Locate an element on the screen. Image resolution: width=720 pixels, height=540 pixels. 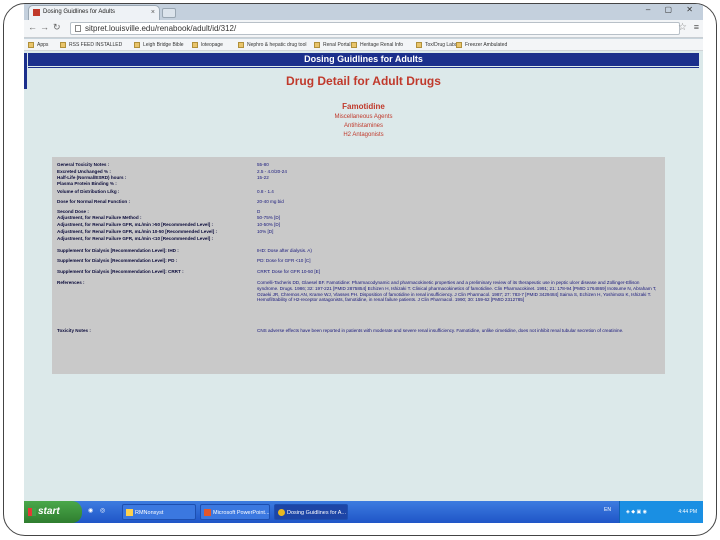
favicon-icon is located at coordinates (36, 12).